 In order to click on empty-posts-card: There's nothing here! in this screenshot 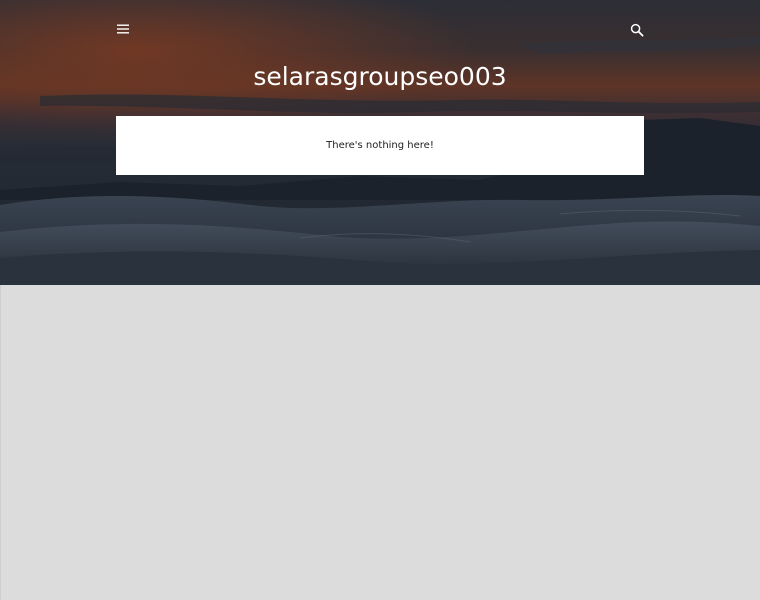, I will do `click(380, 145)`.